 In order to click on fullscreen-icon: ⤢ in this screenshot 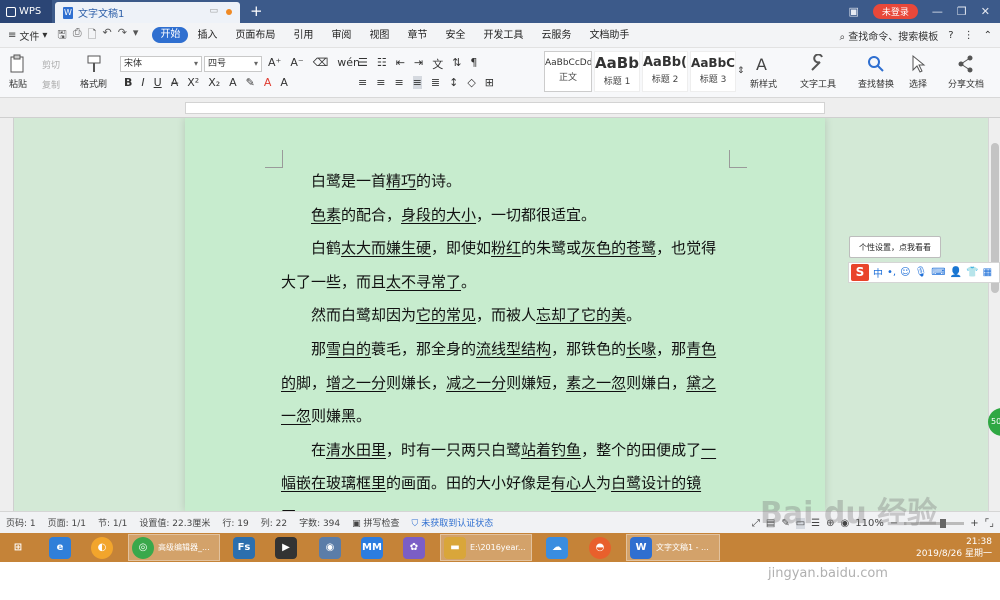, I will do `click(756, 523)`.